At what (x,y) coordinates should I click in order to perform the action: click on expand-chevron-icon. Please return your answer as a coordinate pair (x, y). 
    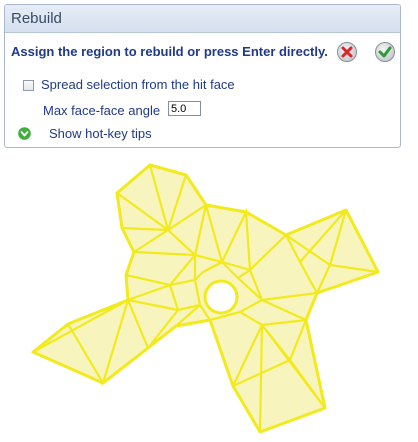
    Looking at the image, I should click on (24, 133).